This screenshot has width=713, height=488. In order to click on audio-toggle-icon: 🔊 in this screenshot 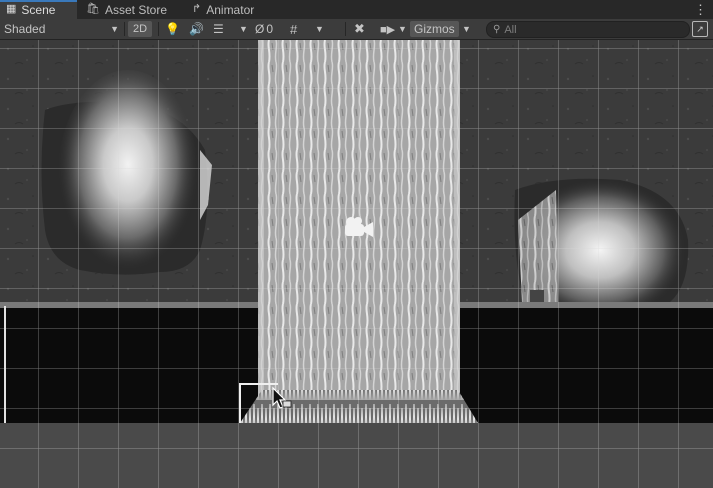, I will do `click(196, 29)`.